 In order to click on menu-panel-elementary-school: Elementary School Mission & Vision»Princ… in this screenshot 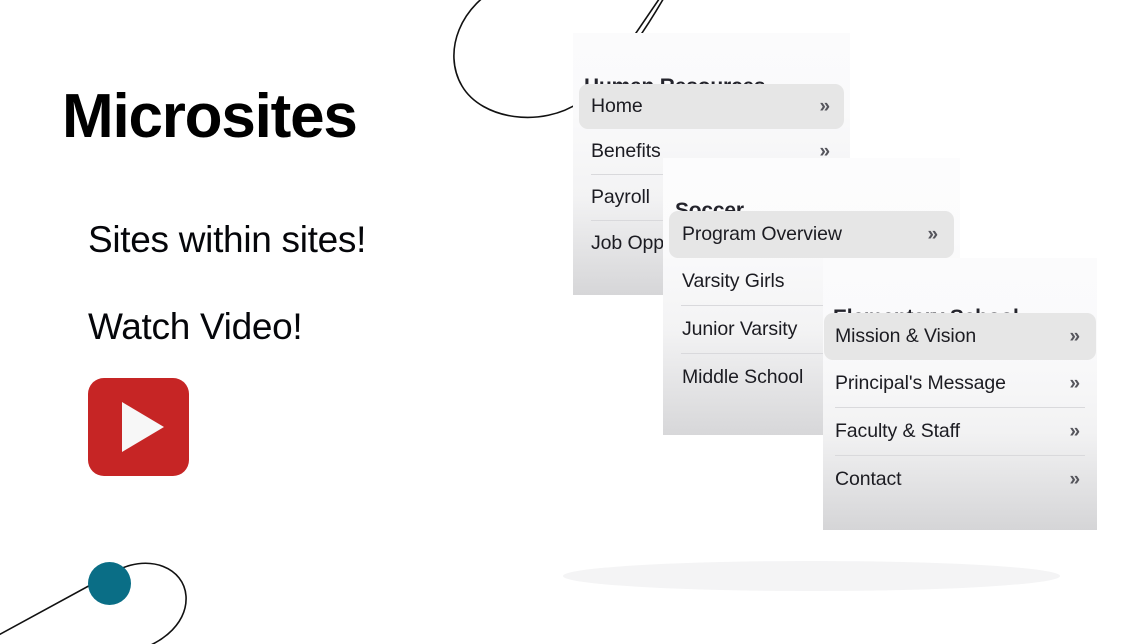, I will do `click(960, 394)`.